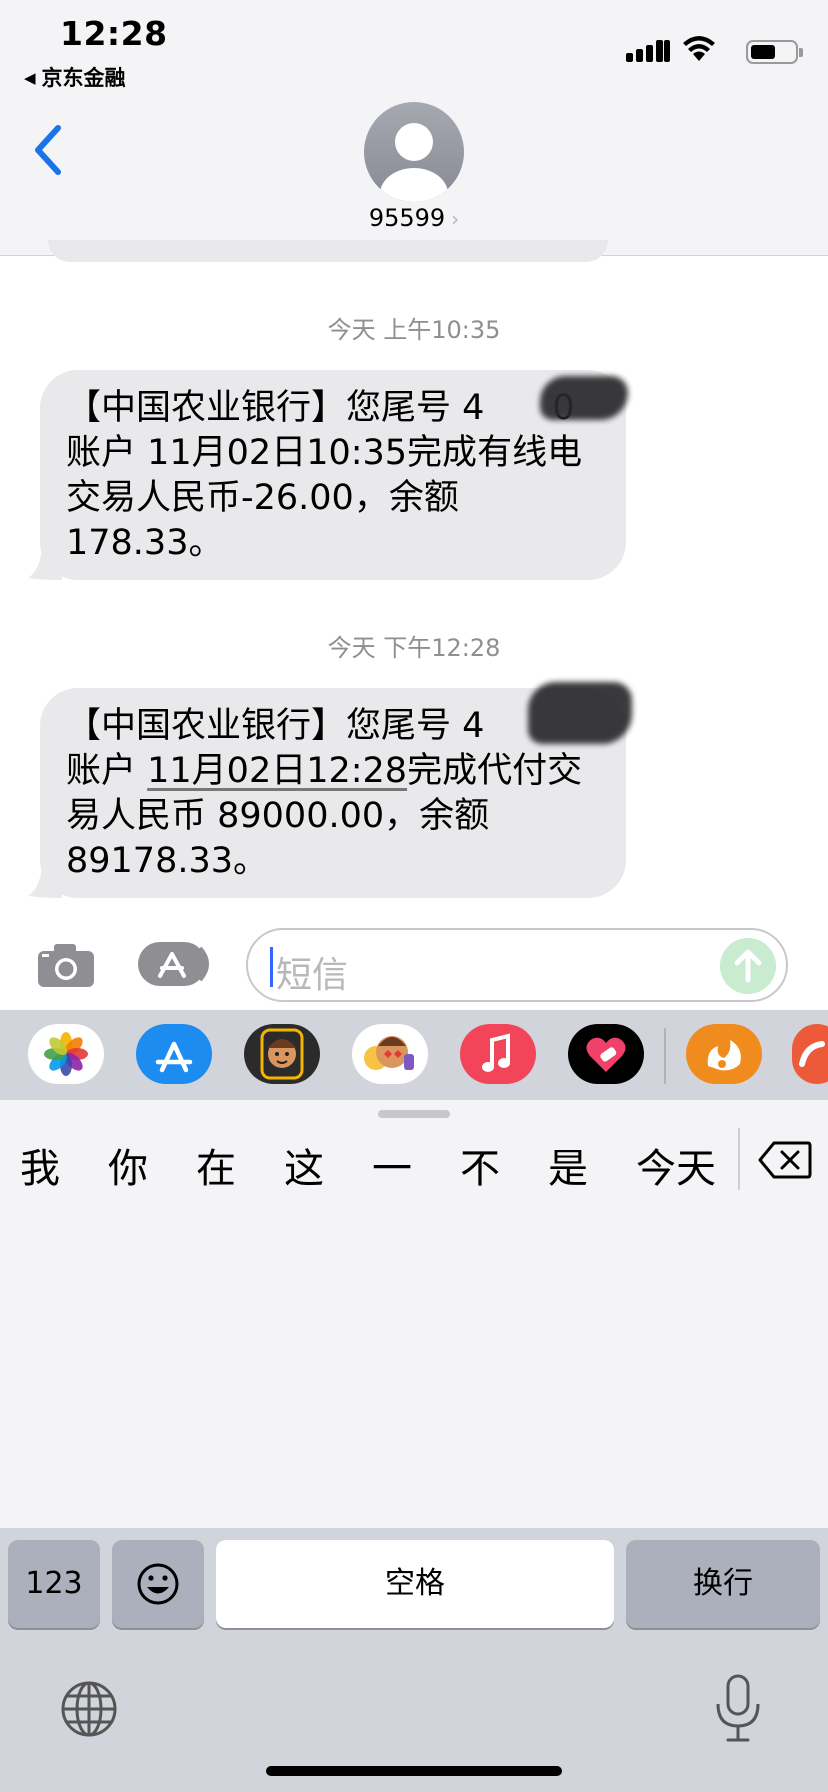  Describe the element at coordinates (277, 771) in the screenshot. I see `date-link: 11月02日12:28` at that location.